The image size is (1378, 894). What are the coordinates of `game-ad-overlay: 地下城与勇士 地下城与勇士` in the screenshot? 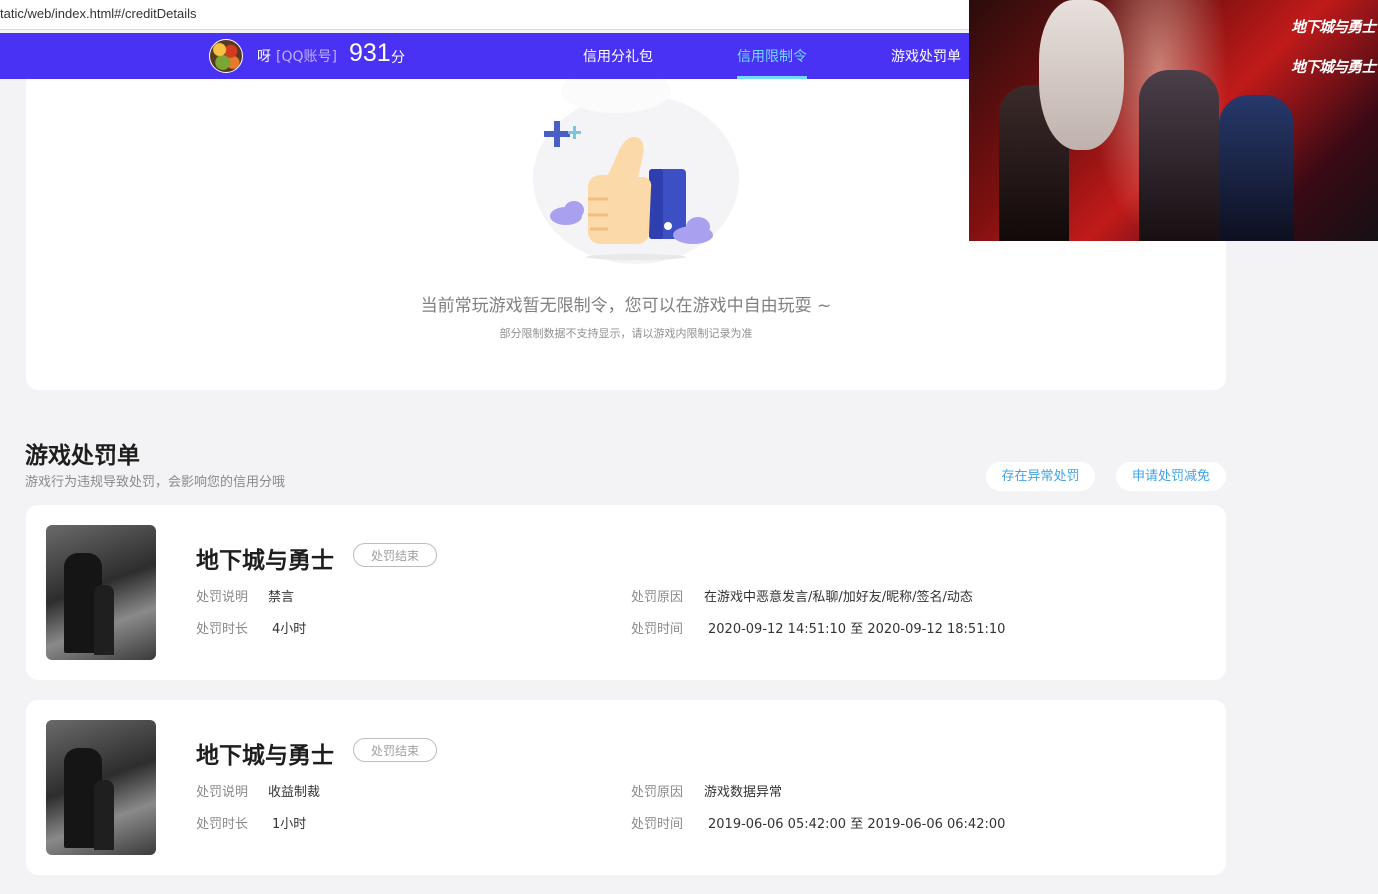 It's located at (1173, 120).